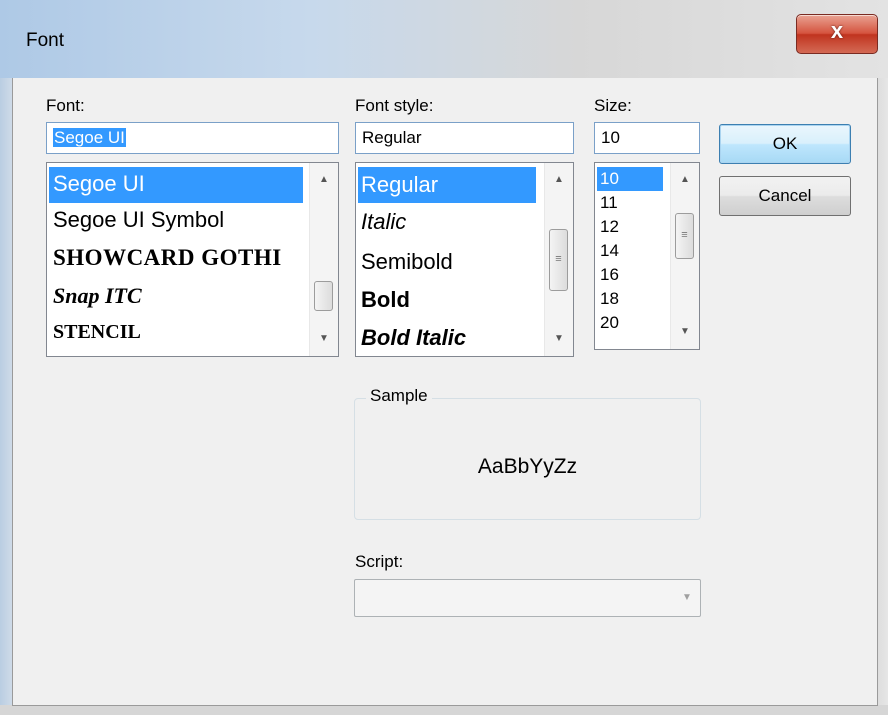  I want to click on title-bar: Font x, so click(444, 39).